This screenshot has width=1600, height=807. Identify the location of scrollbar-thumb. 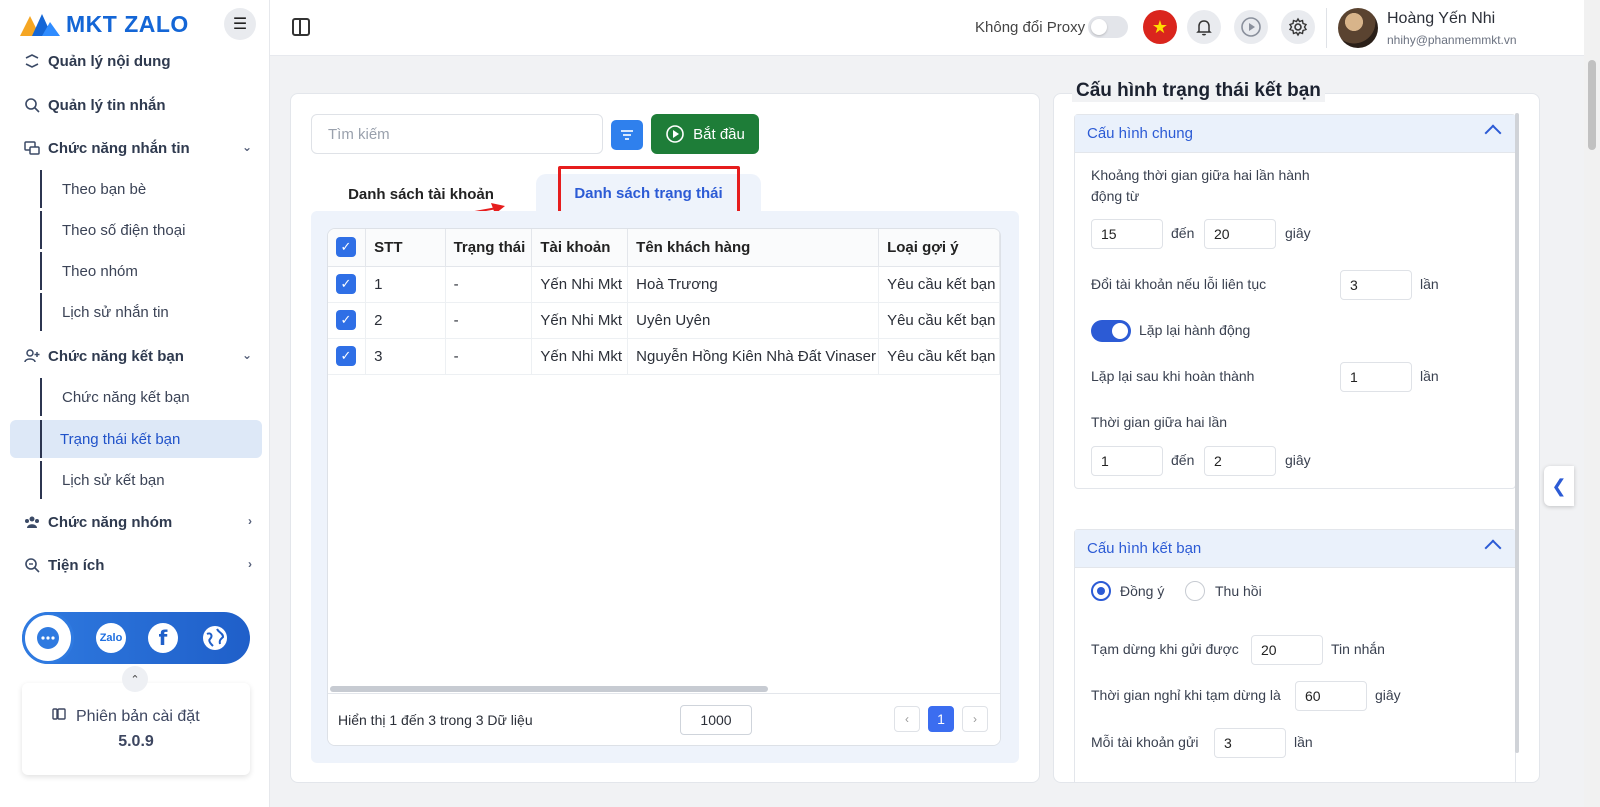
(1592, 105).